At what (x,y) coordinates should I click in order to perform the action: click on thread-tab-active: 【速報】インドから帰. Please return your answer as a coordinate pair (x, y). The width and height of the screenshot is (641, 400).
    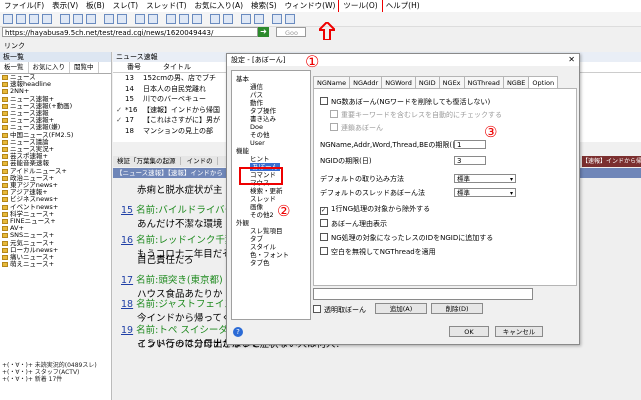
    Looking at the image, I should click on (611, 161).